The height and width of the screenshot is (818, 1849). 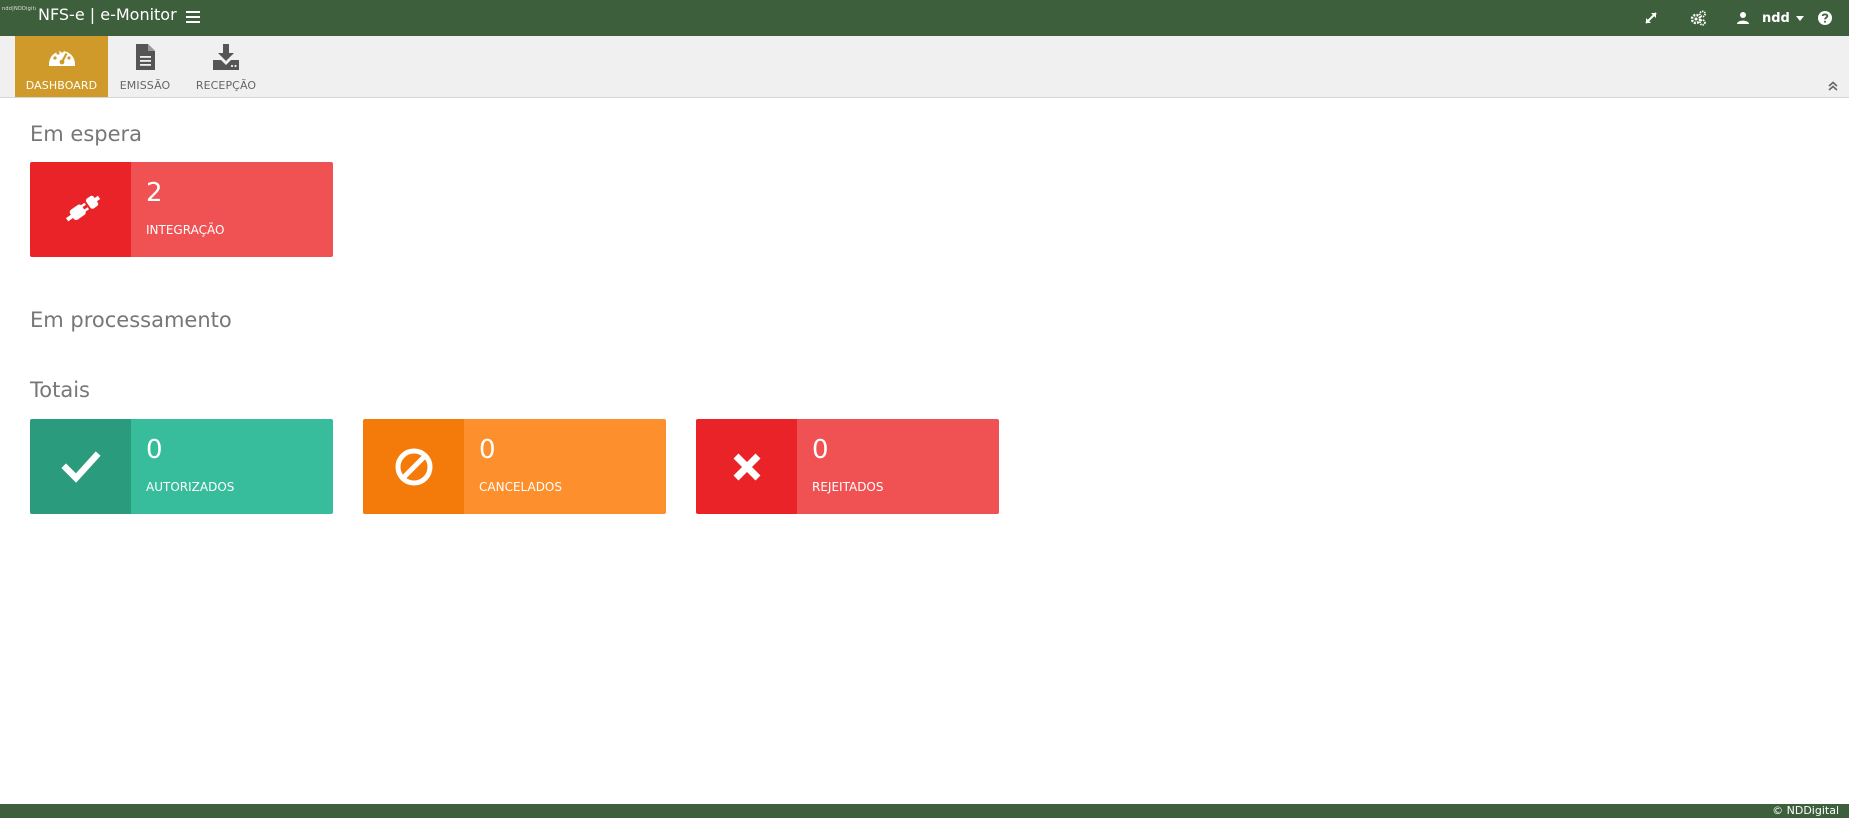 I want to click on top-bar: ndd|NDDigital NFS-e | e-Monitor ndd, so click(x=924, y=18).